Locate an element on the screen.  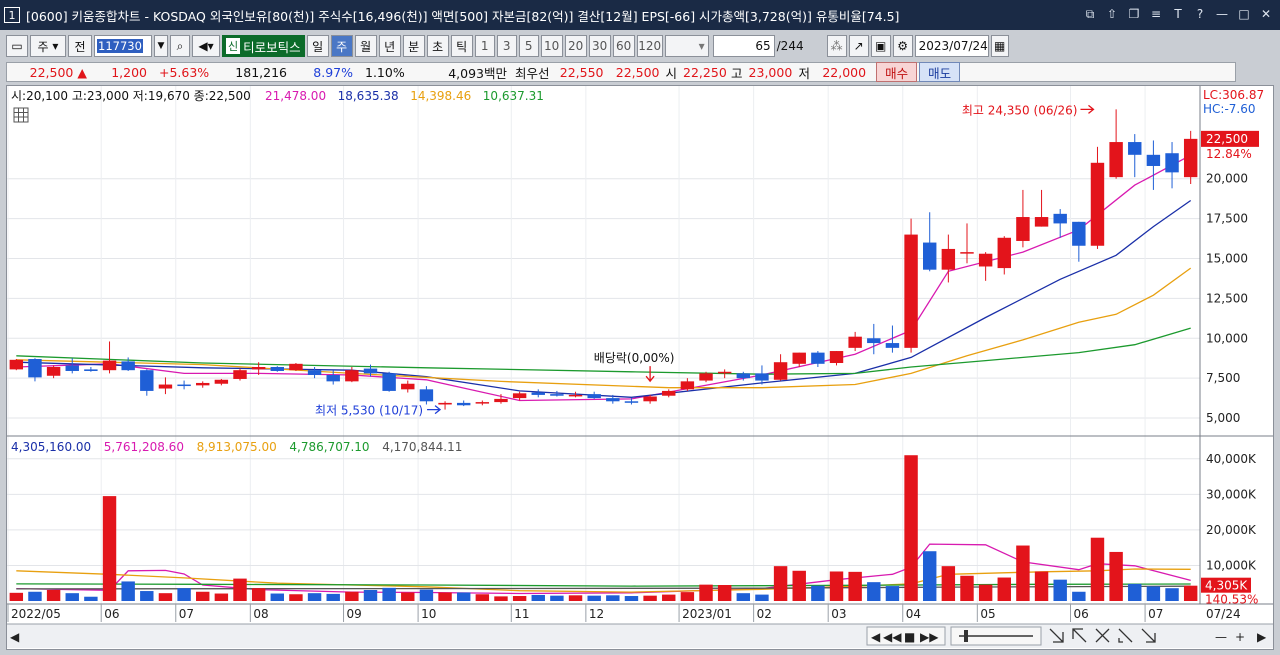
close-icon: ✕ is located at coordinates (1266, 14).